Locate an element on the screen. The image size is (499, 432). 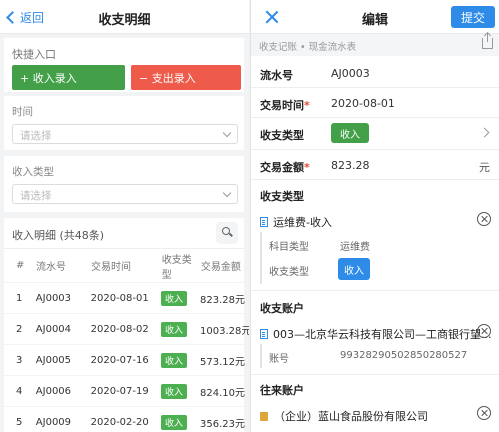
amount-row: 交易金额* 823.28 元 is located at coordinates (375, 165).